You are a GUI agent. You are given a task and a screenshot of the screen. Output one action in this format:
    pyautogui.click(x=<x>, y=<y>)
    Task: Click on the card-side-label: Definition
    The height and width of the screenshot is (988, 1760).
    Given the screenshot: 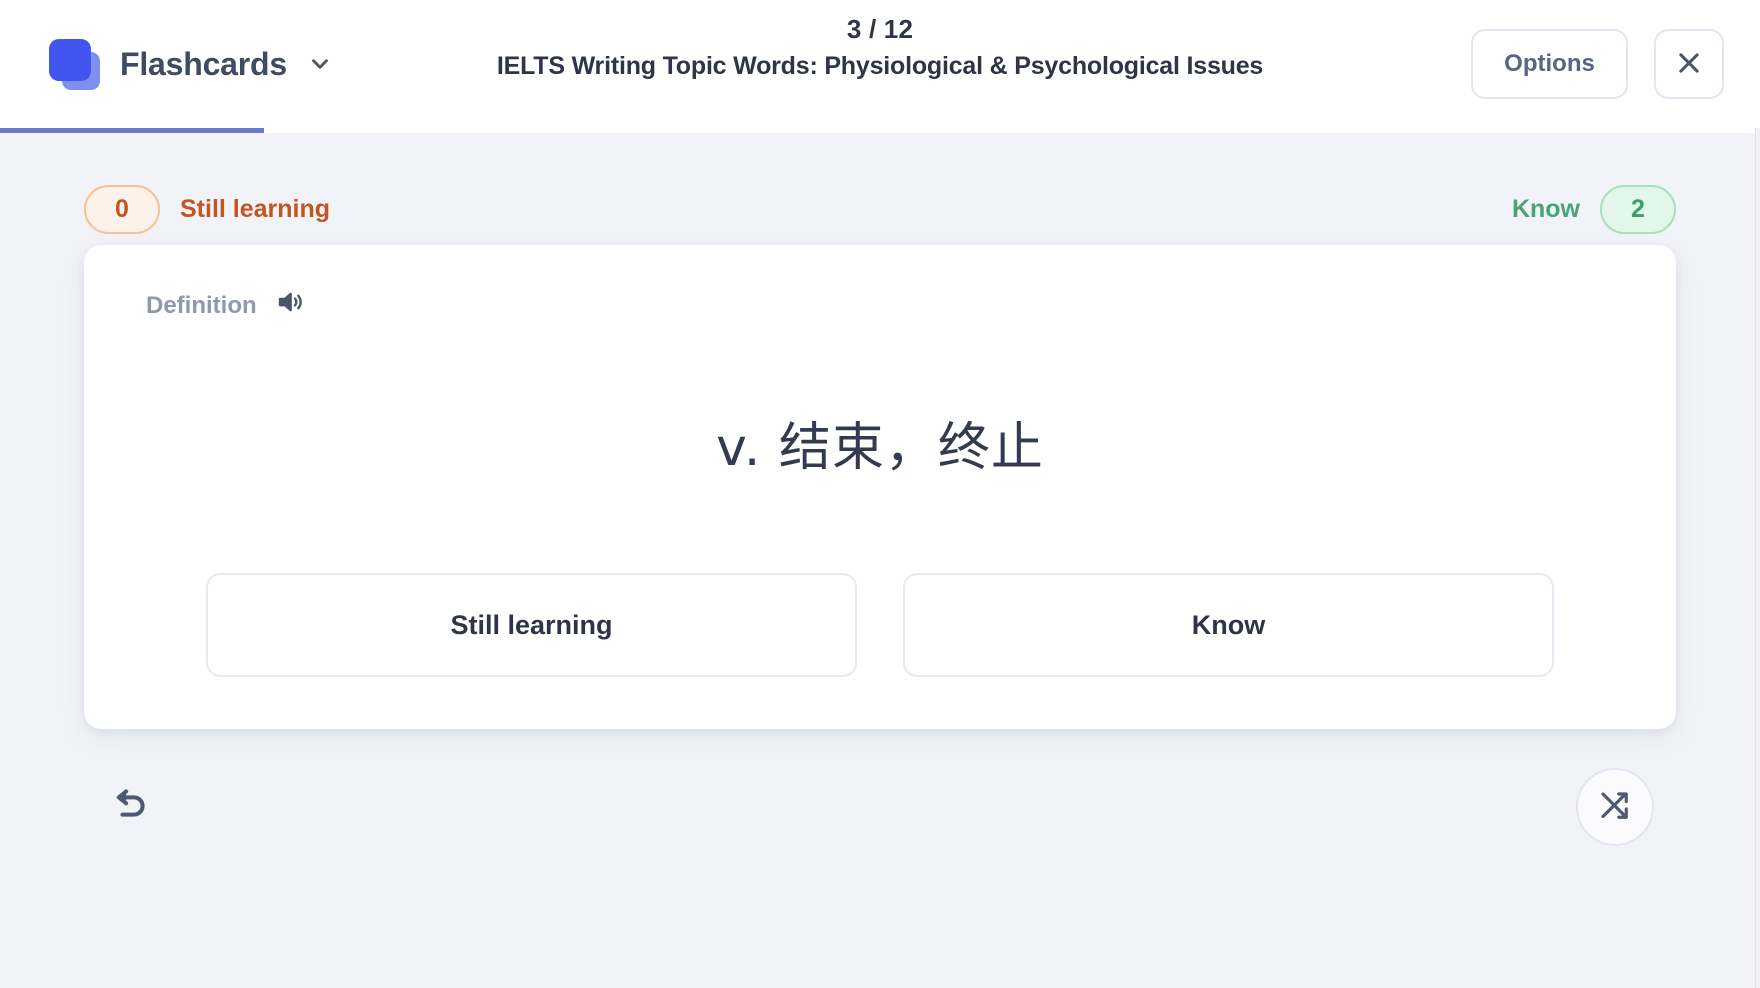 What is the action you would take?
    pyautogui.click(x=201, y=305)
    